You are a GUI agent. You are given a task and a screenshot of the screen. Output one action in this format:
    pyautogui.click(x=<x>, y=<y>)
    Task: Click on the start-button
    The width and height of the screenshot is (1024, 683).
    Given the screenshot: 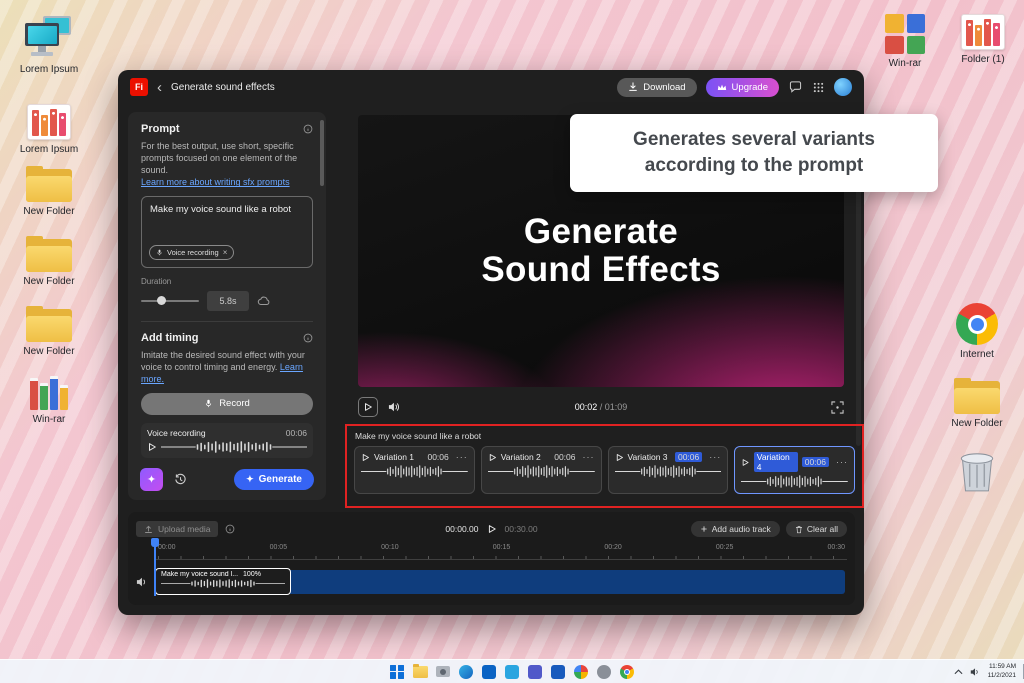 What is the action you would take?
    pyautogui.click(x=397, y=672)
    